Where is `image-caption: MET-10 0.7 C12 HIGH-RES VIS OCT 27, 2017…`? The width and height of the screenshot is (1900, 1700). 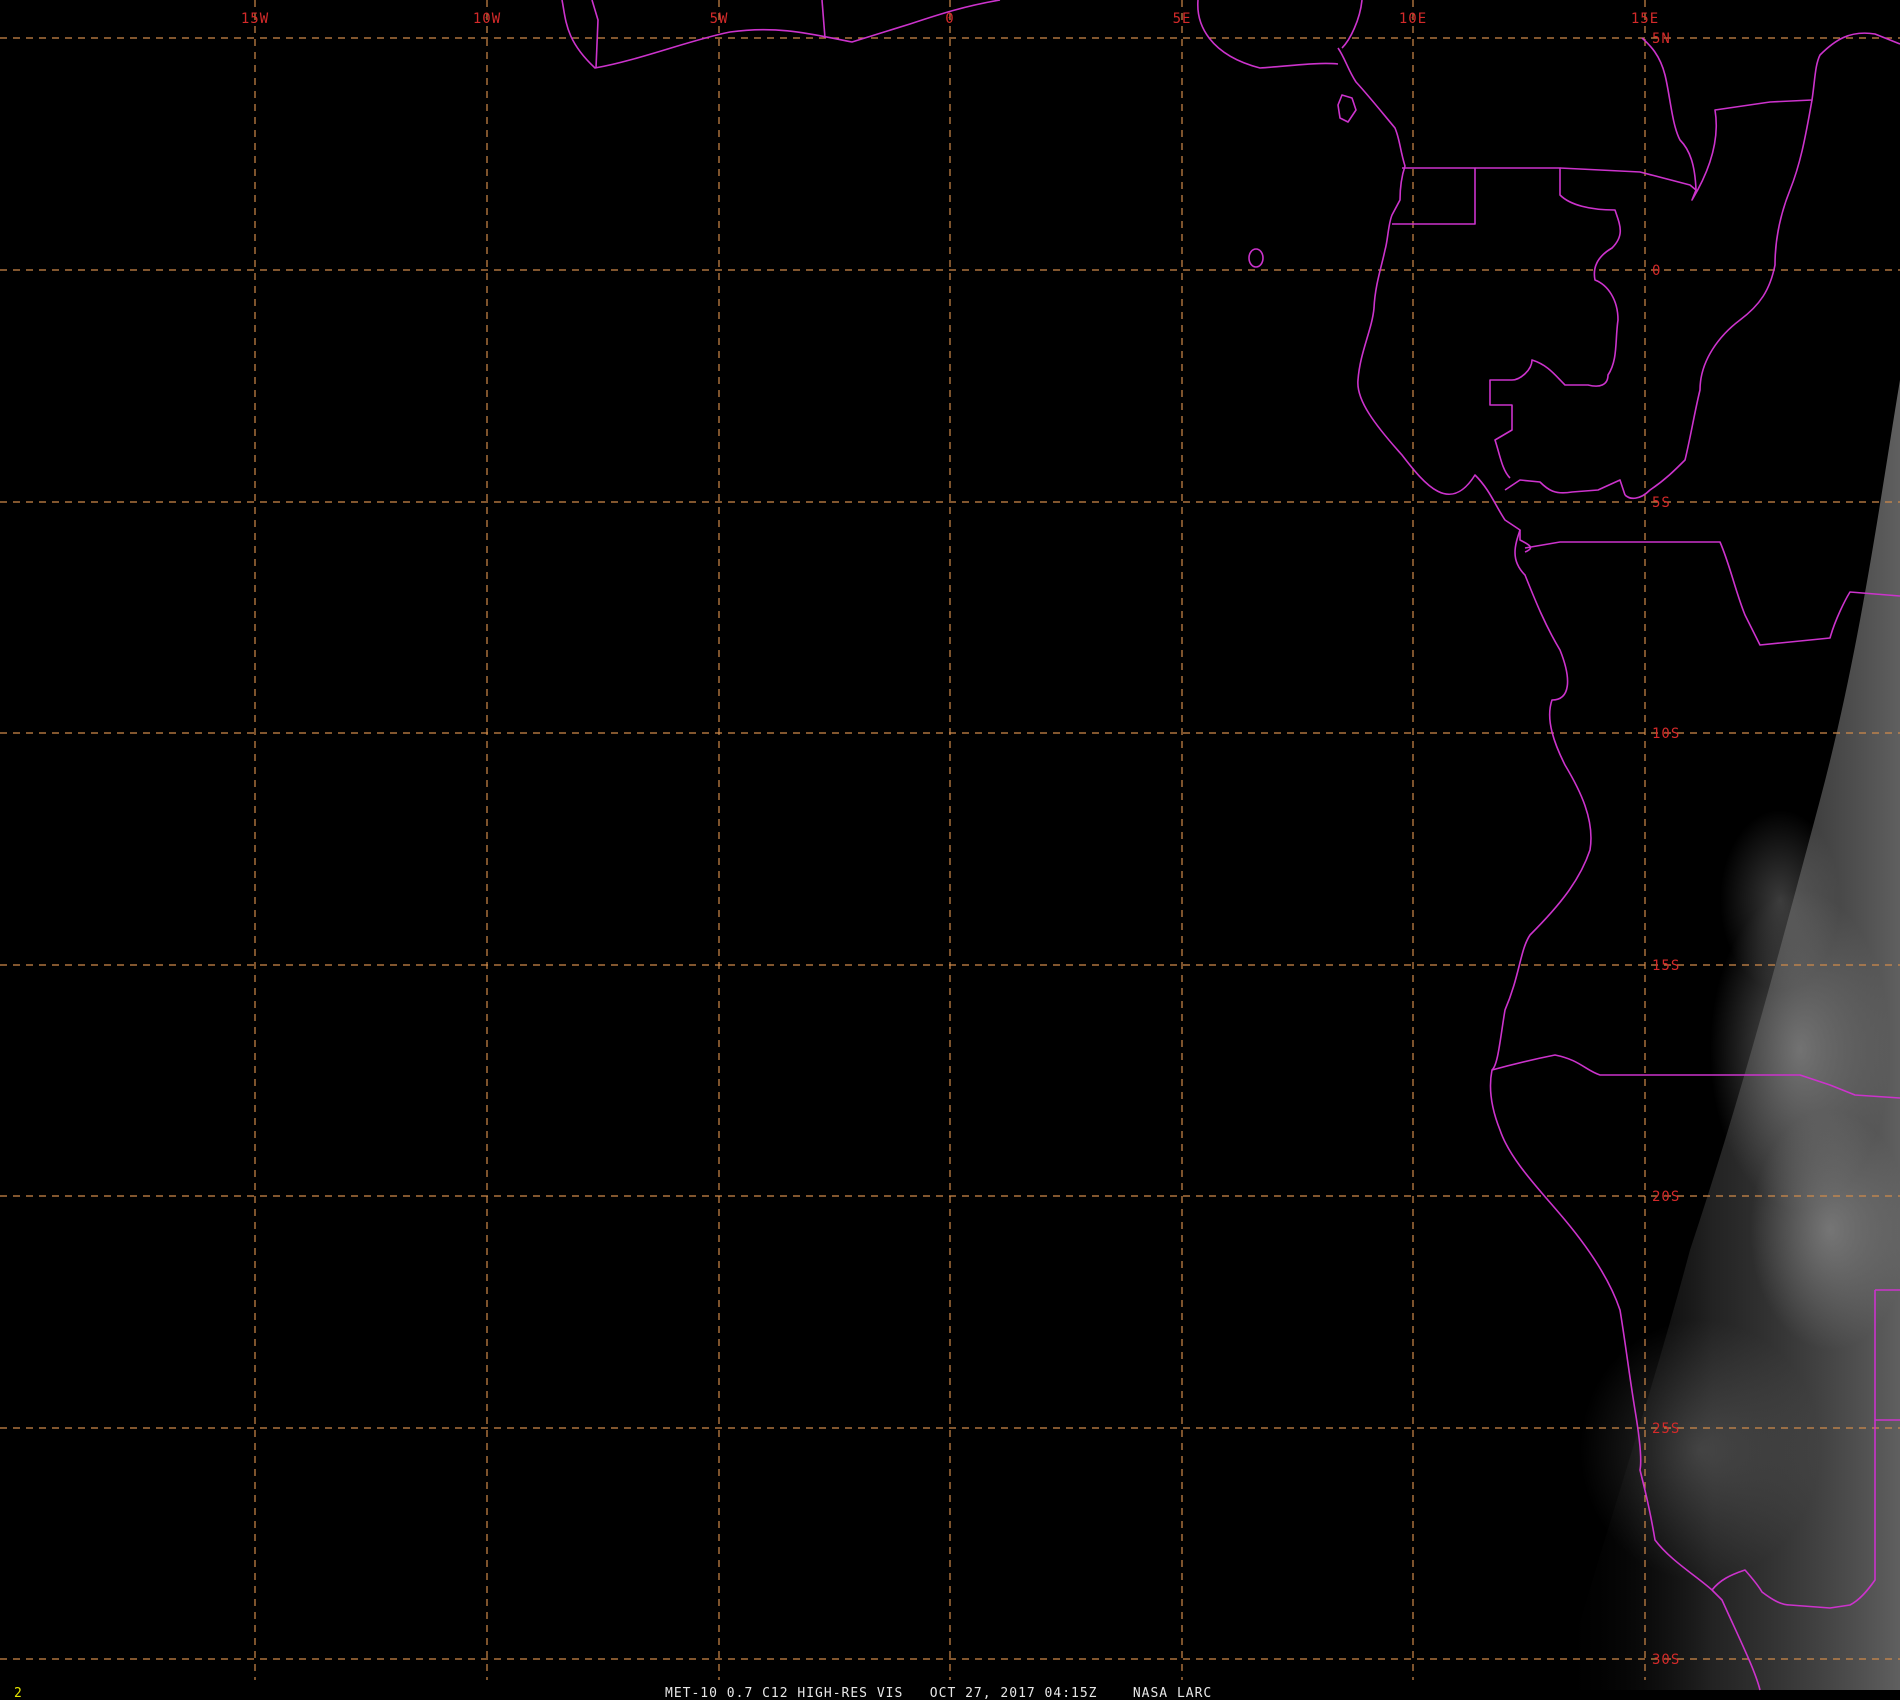 image-caption: MET-10 0.7 C12 HIGH-RES VIS OCT 27, 2017… is located at coordinates (938, 1693).